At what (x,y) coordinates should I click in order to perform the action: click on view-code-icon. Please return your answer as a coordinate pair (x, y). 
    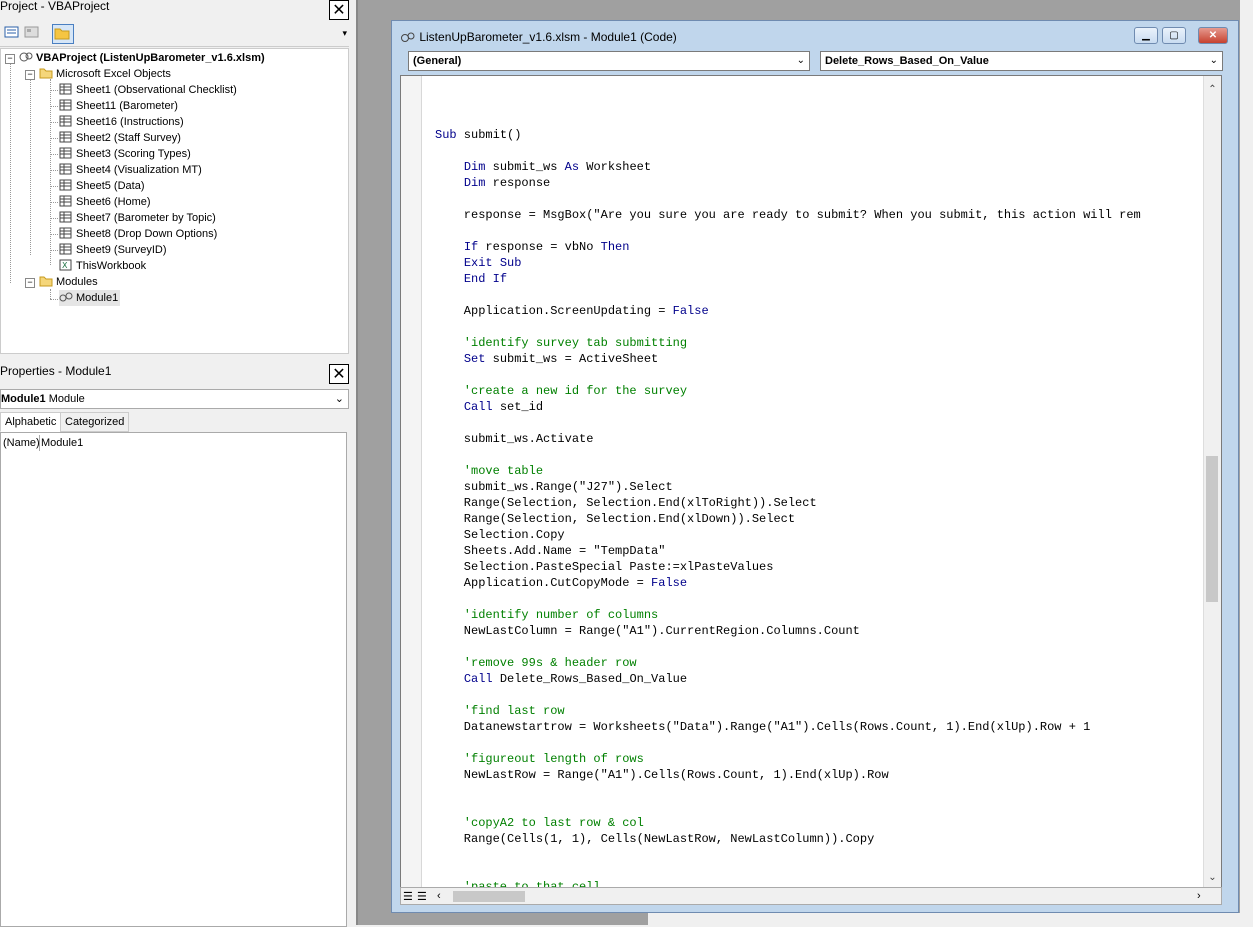
    Looking at the image, I should click on (13, 33).